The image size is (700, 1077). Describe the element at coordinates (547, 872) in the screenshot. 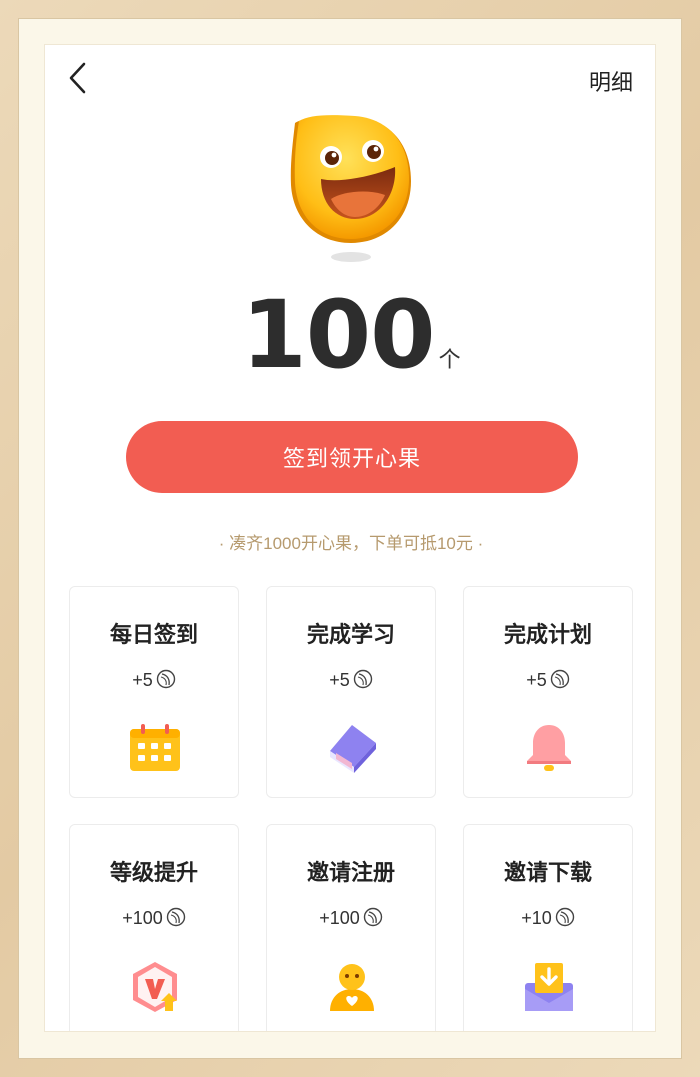

I see `task-title: 邀请下载` at that location.